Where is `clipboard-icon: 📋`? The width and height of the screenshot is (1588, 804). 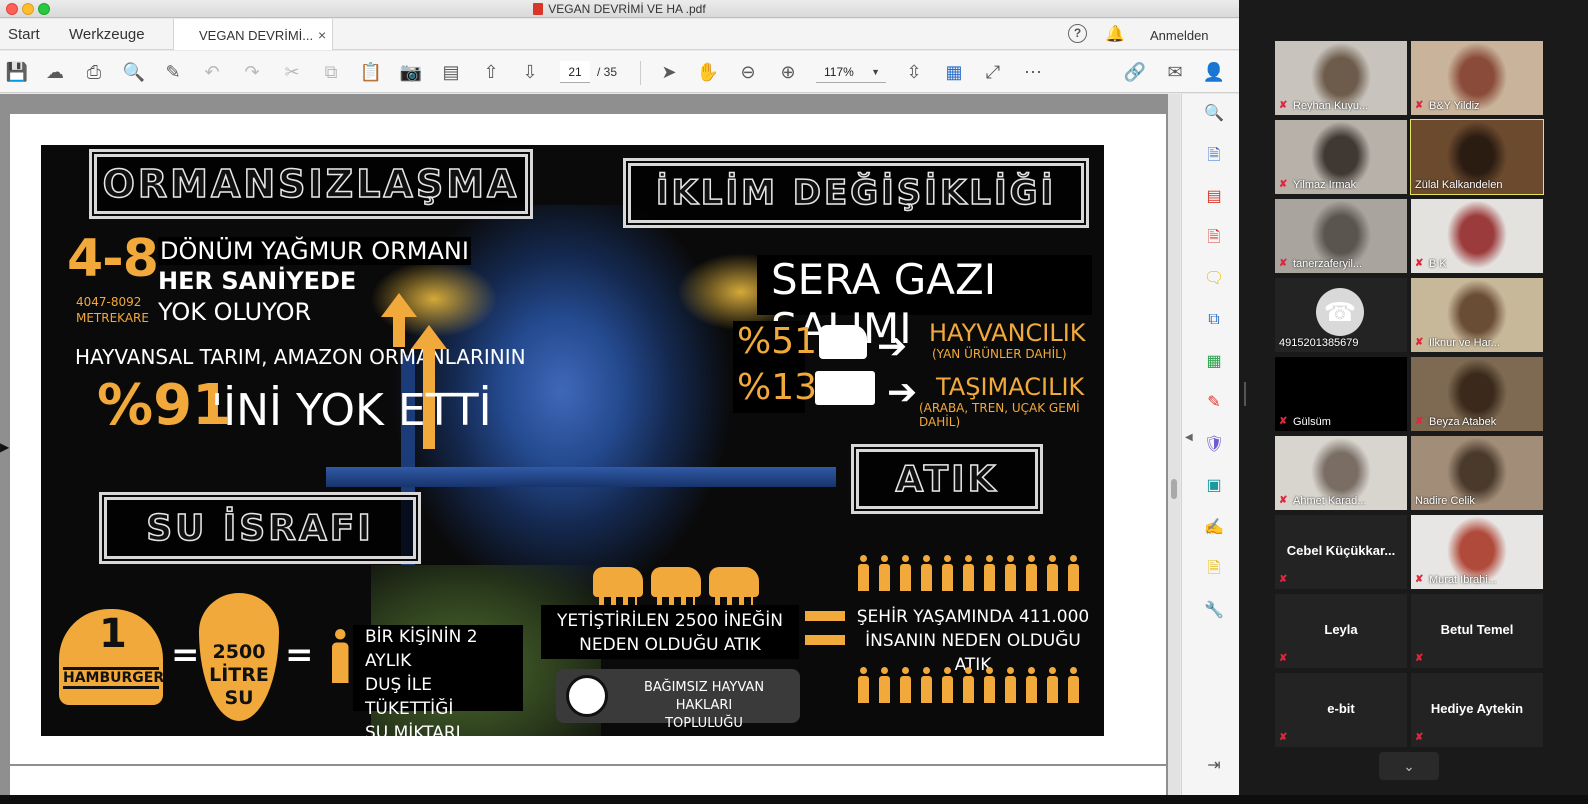 clipboard-icon: 📋 is located at coordinates (371, 72).